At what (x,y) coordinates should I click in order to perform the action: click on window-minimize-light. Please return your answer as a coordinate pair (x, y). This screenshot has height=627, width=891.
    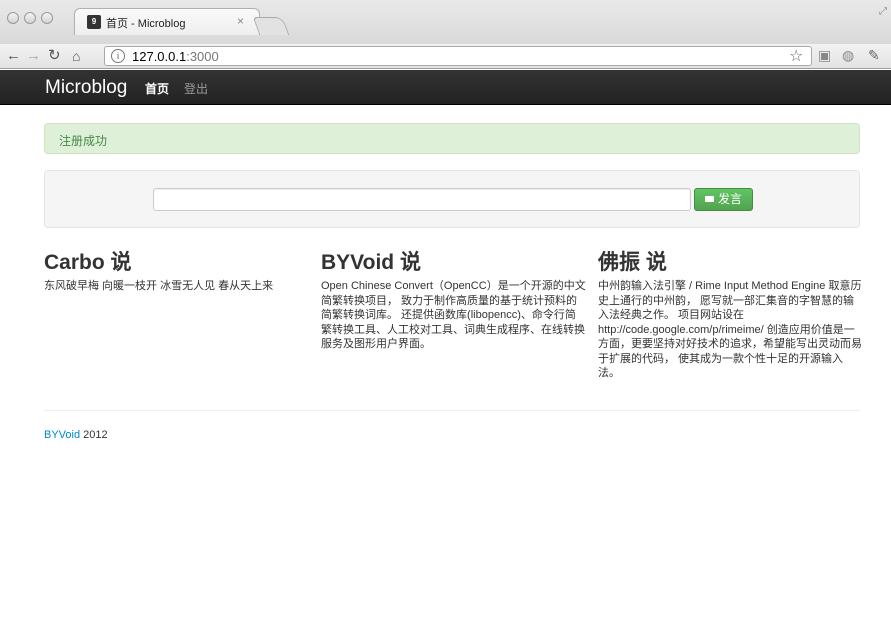
    Looking at the image, I should click on (30, 18).